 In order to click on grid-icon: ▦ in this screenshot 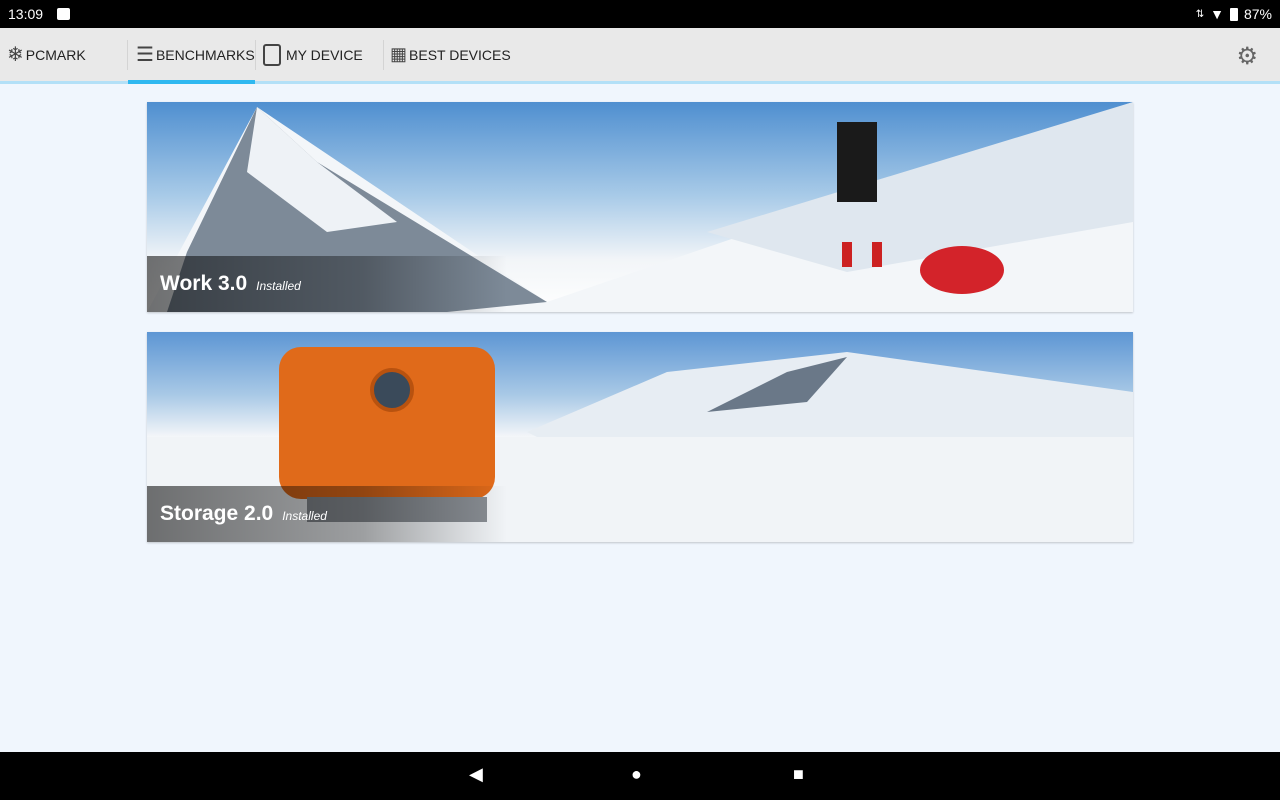, I will do `click(399, 54)`.